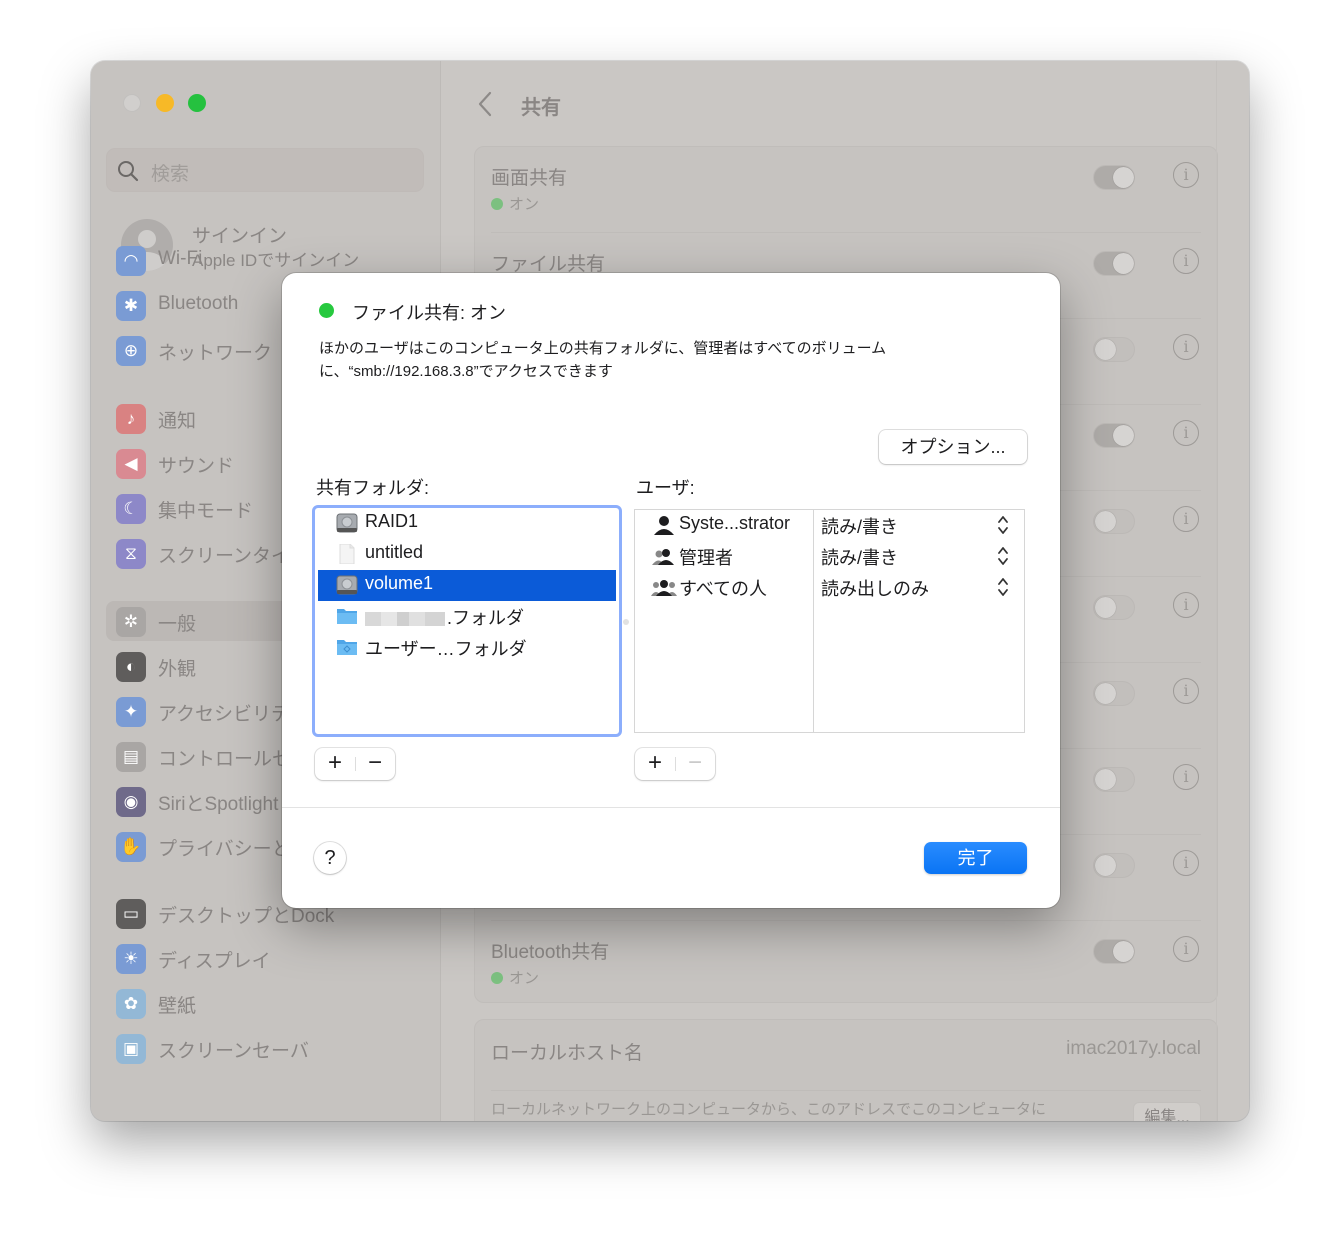  I want to click on sidebar-item-label: 通知, so click(177, 421).